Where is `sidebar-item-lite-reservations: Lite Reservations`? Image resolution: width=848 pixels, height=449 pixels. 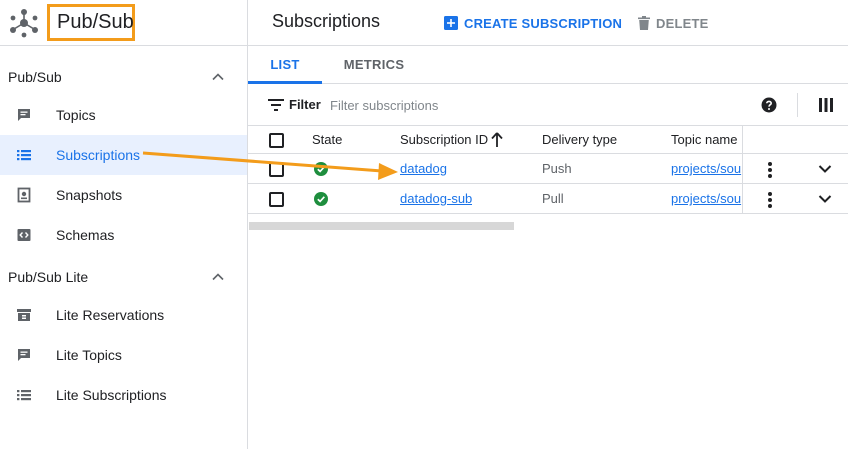 sidebar-item-lite-reservations: Lite Reservations is located at coordinates (123, 315).